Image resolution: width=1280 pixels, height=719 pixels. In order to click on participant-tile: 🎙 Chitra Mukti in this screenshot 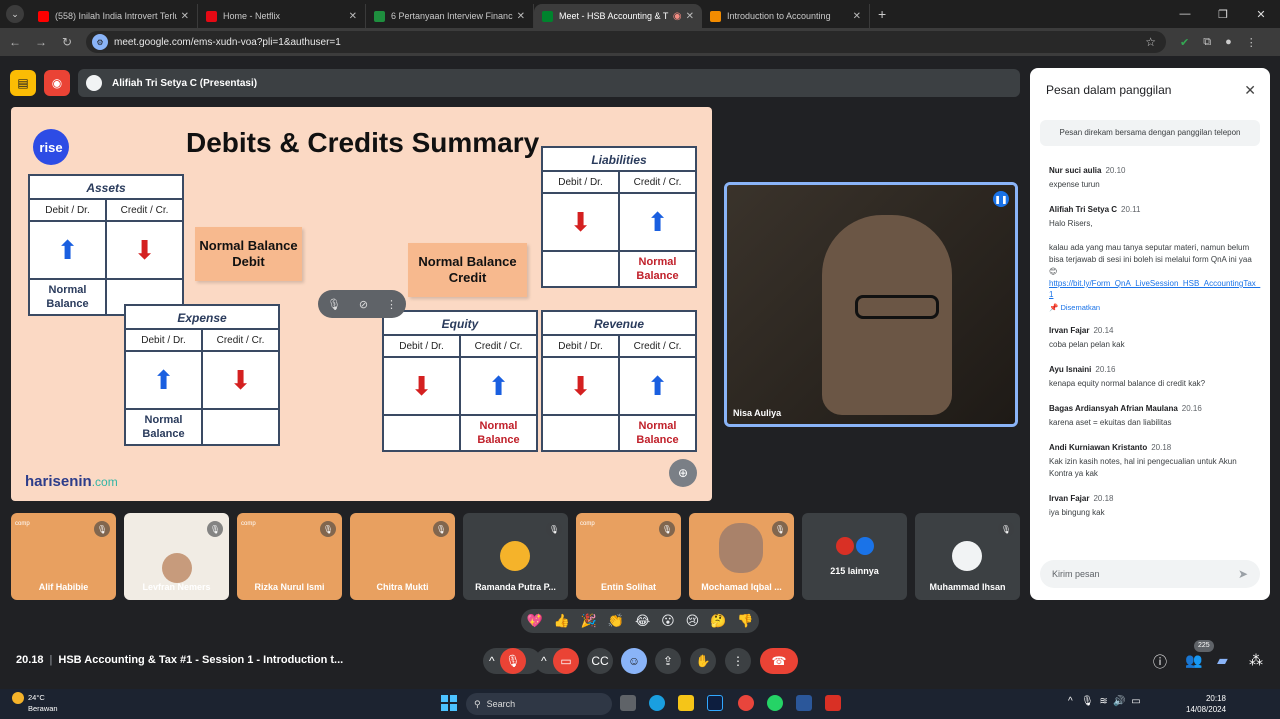, I will do `click(402, 556)`.